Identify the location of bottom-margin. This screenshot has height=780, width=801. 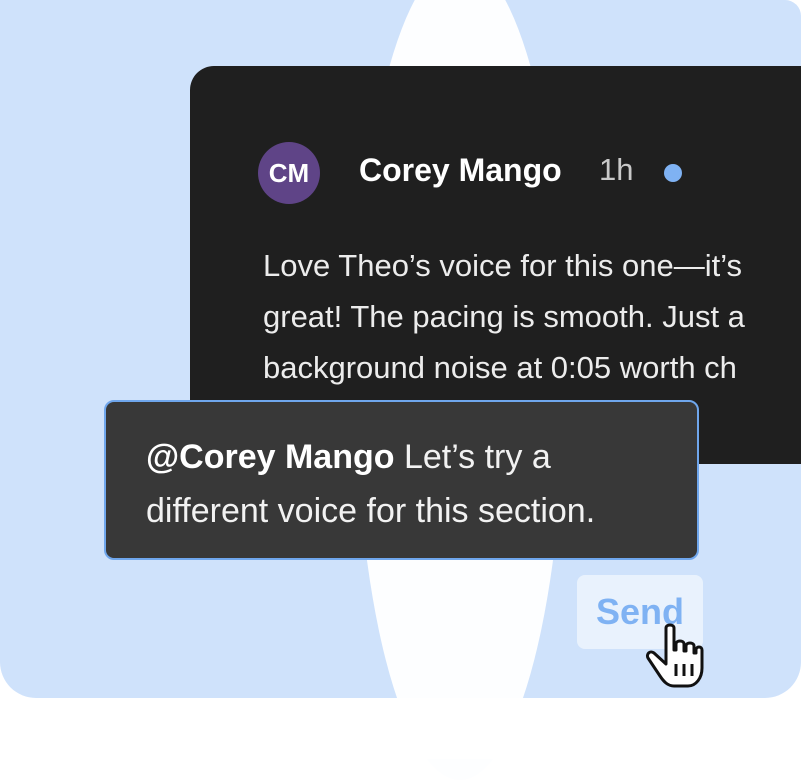
(400, 728).